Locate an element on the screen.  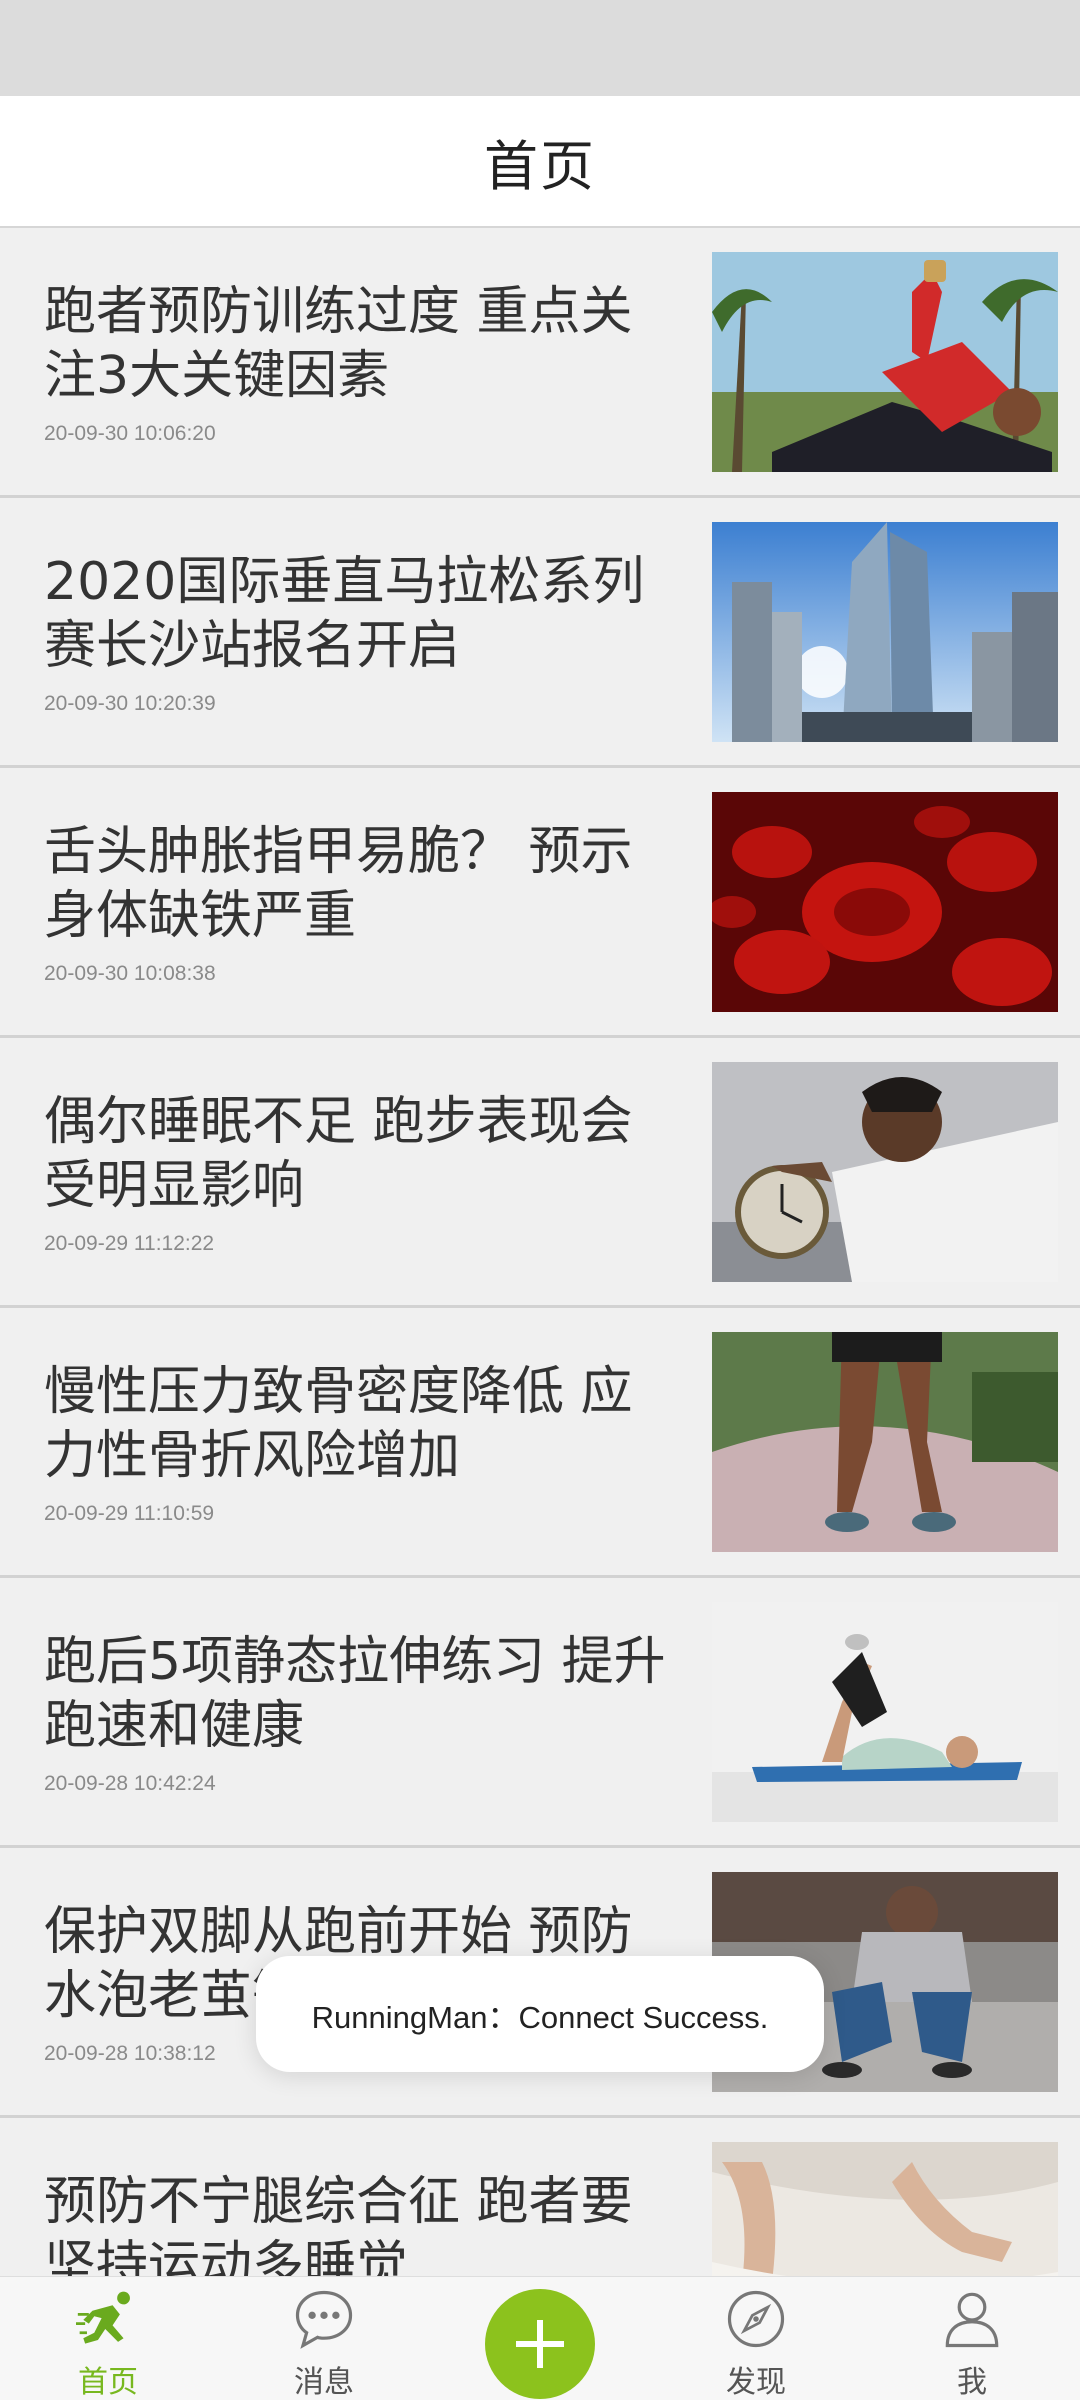
page-title: 首页 is located at coordinates (540, 166).